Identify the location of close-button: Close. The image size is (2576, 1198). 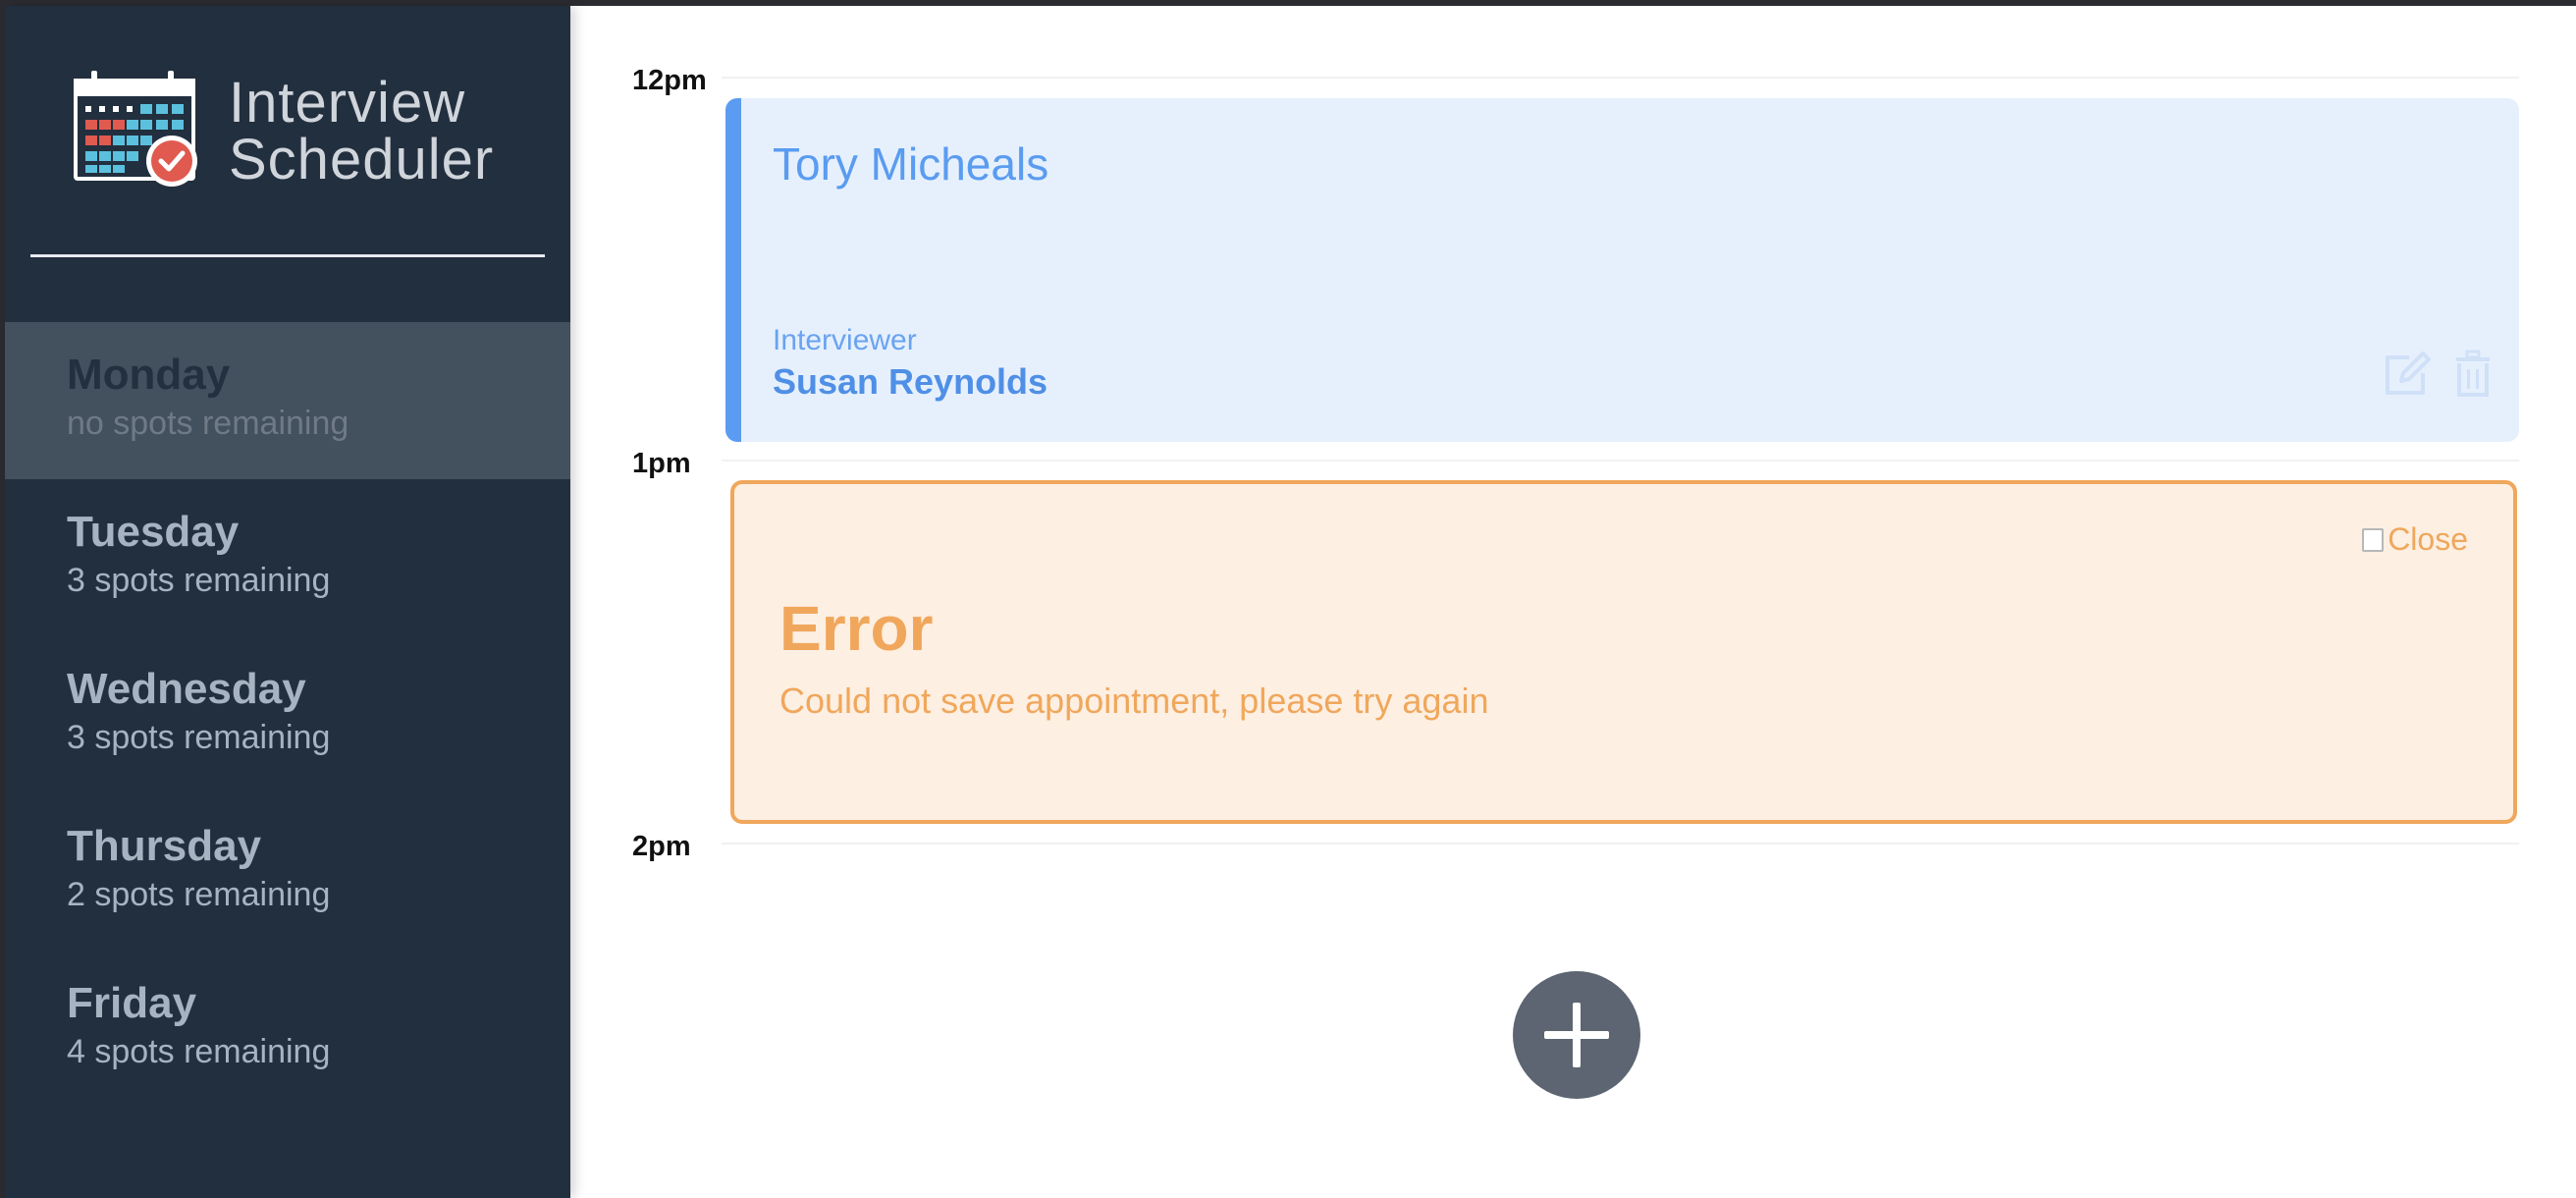
(2415, 539).